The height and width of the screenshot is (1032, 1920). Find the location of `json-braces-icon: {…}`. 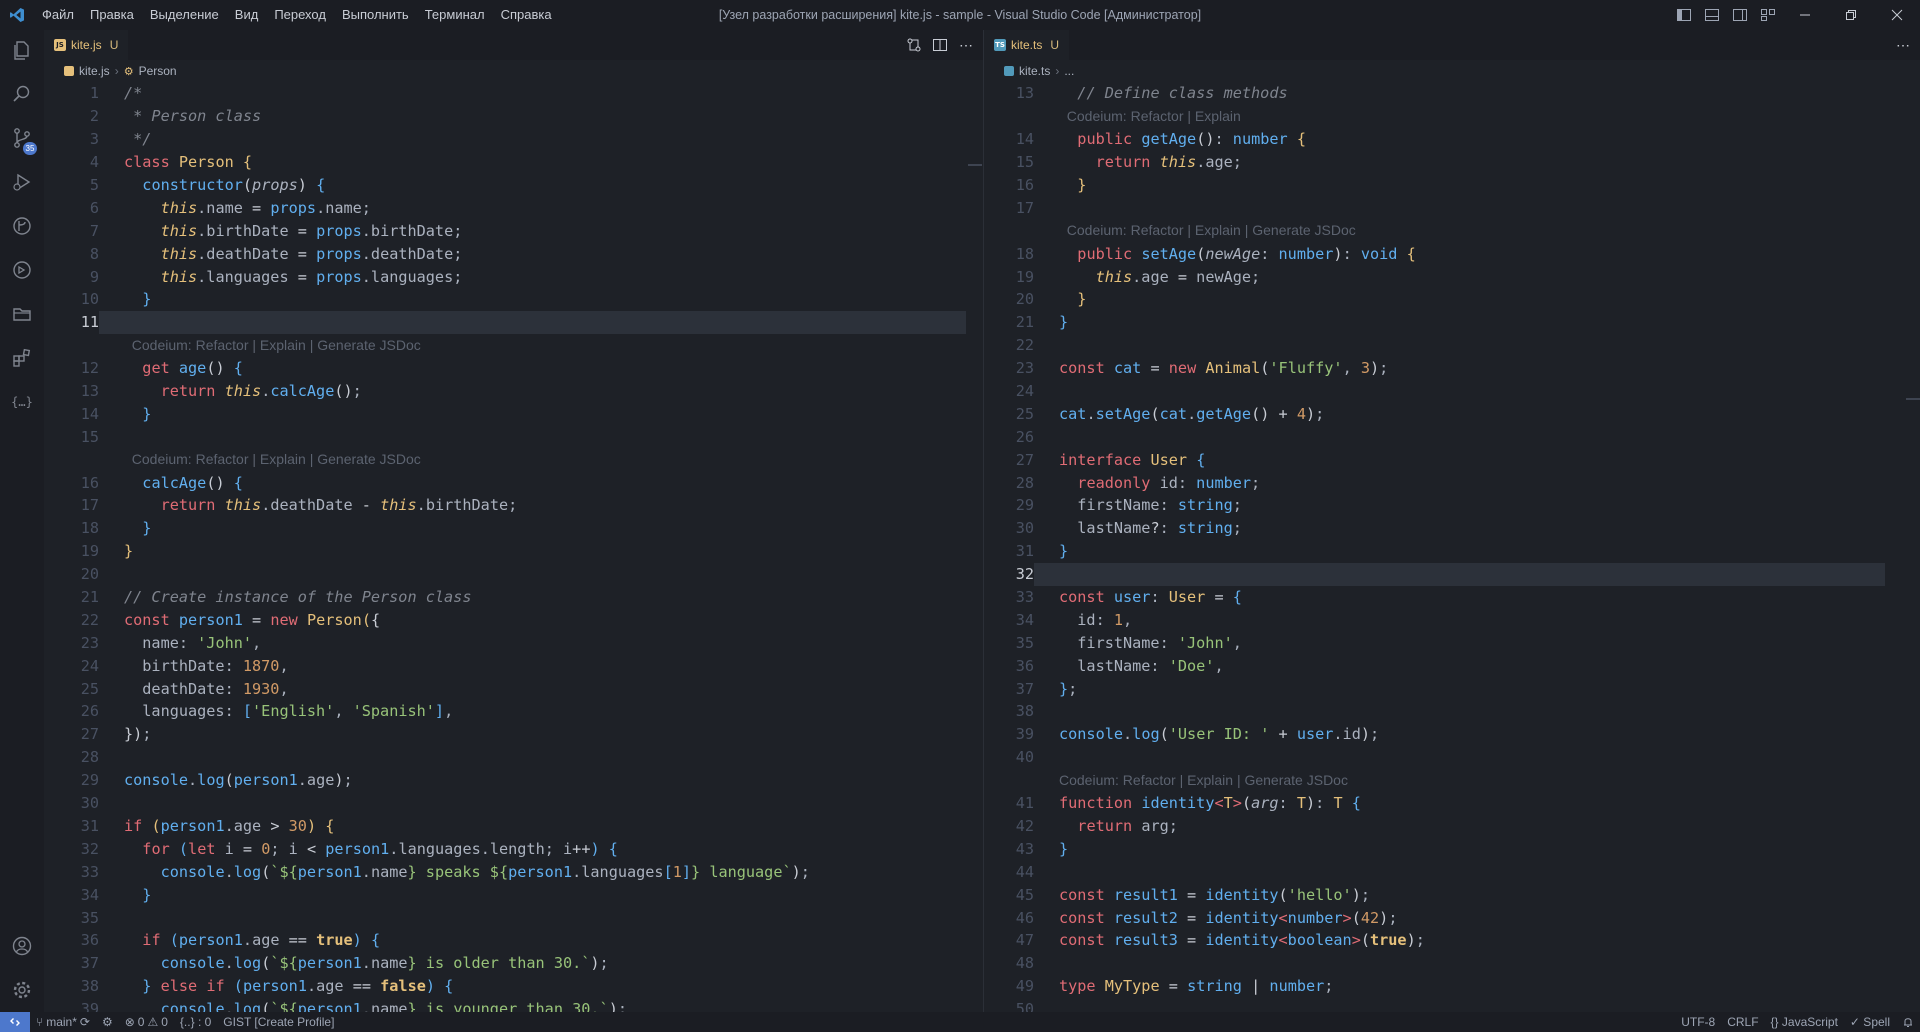

json-braces-icon: {…} is located at coordinates (22, 402).